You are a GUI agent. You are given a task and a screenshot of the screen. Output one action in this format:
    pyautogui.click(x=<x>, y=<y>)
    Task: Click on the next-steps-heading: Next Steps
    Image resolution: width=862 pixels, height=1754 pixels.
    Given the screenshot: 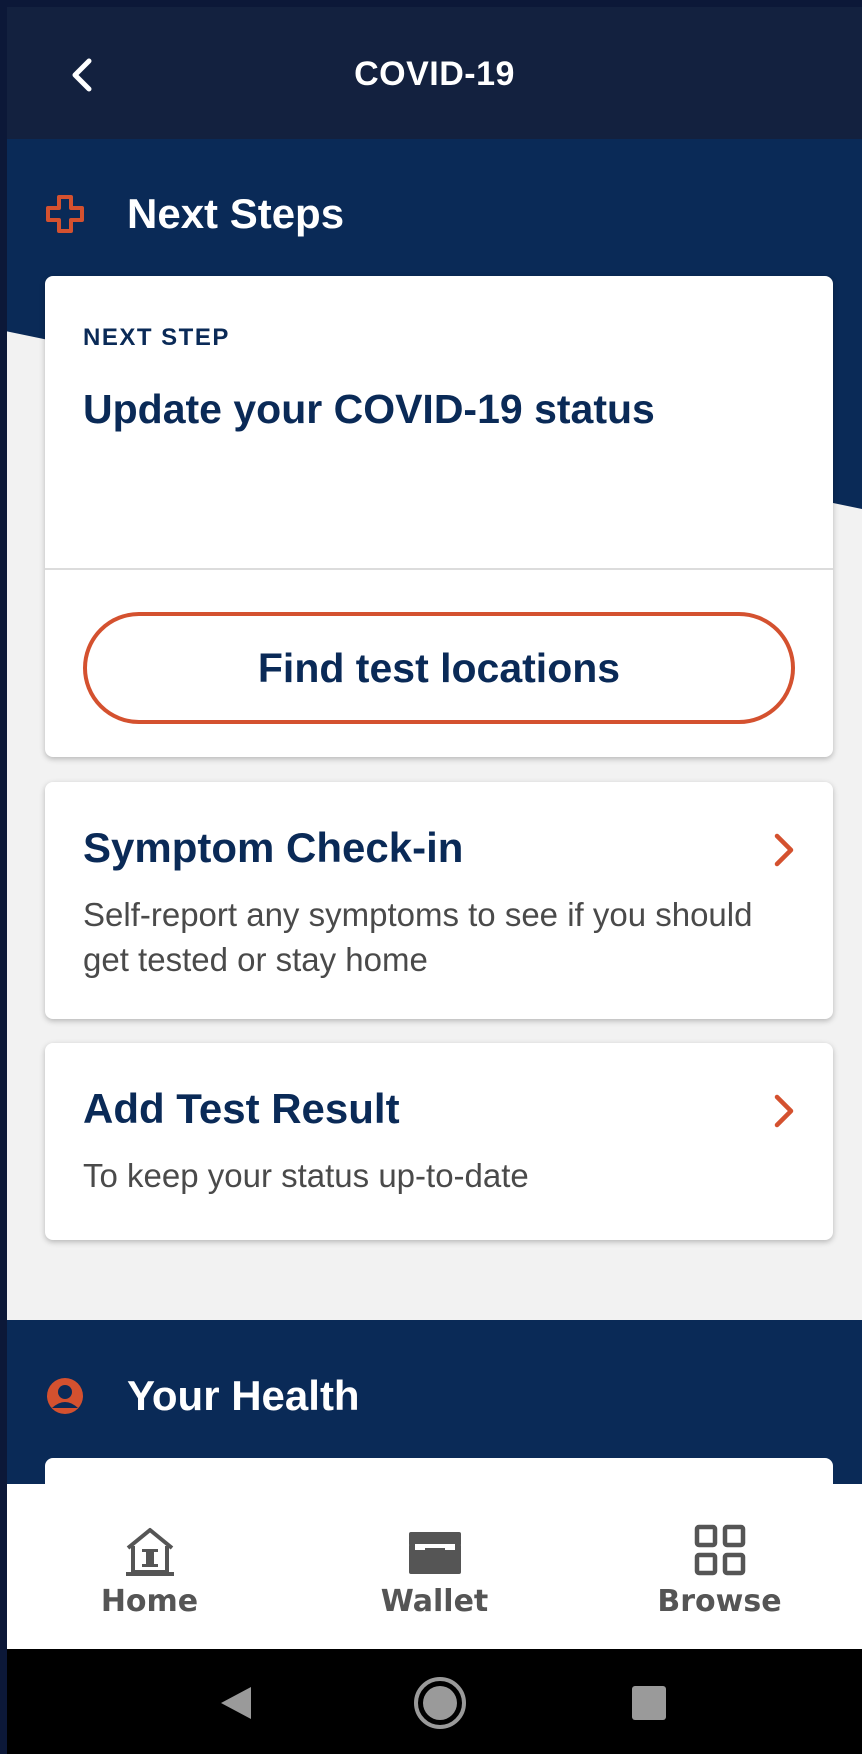 What is the action you would take?
    pyautogui.click(x=194, y=214)
    